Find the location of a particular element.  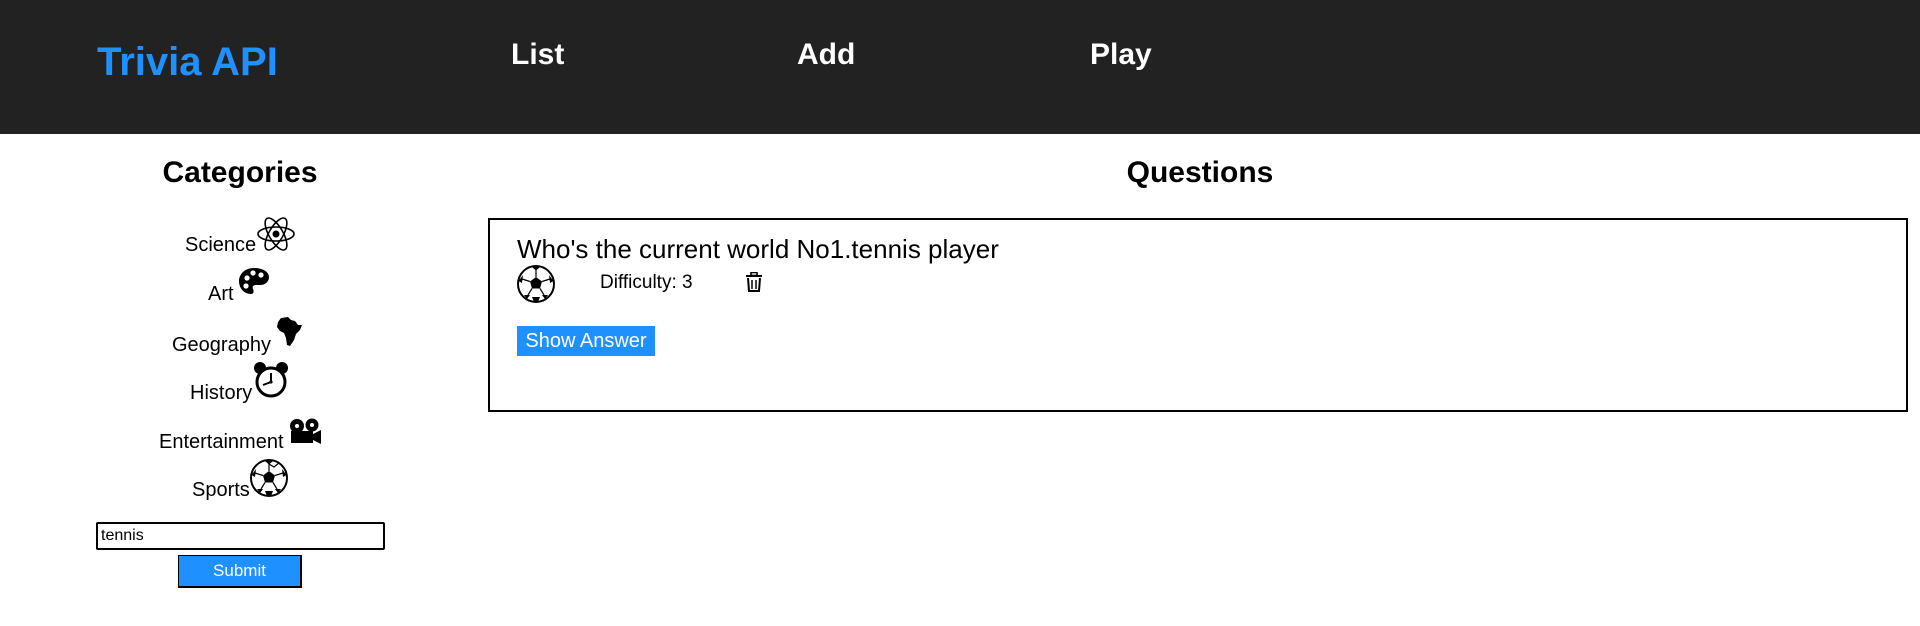

atom-icon is located at coordinates (276, 236).